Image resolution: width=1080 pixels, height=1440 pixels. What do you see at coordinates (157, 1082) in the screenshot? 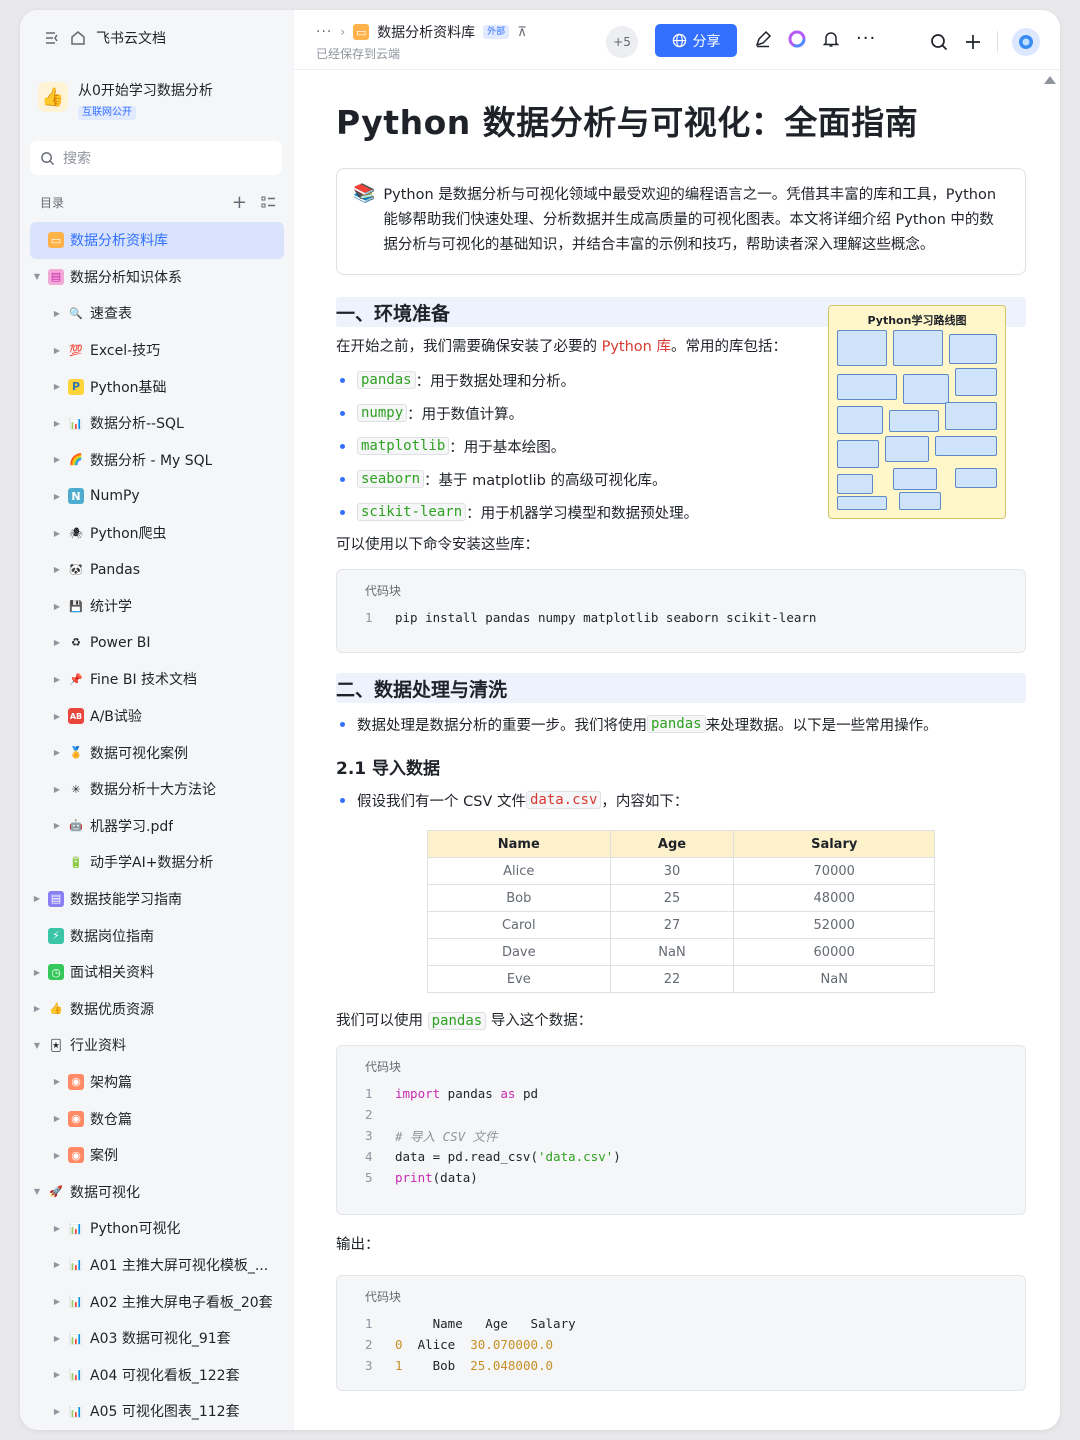
I see `sidebar-item: ▶ ◉ 架构篇` at bounding box center [157, 1082].